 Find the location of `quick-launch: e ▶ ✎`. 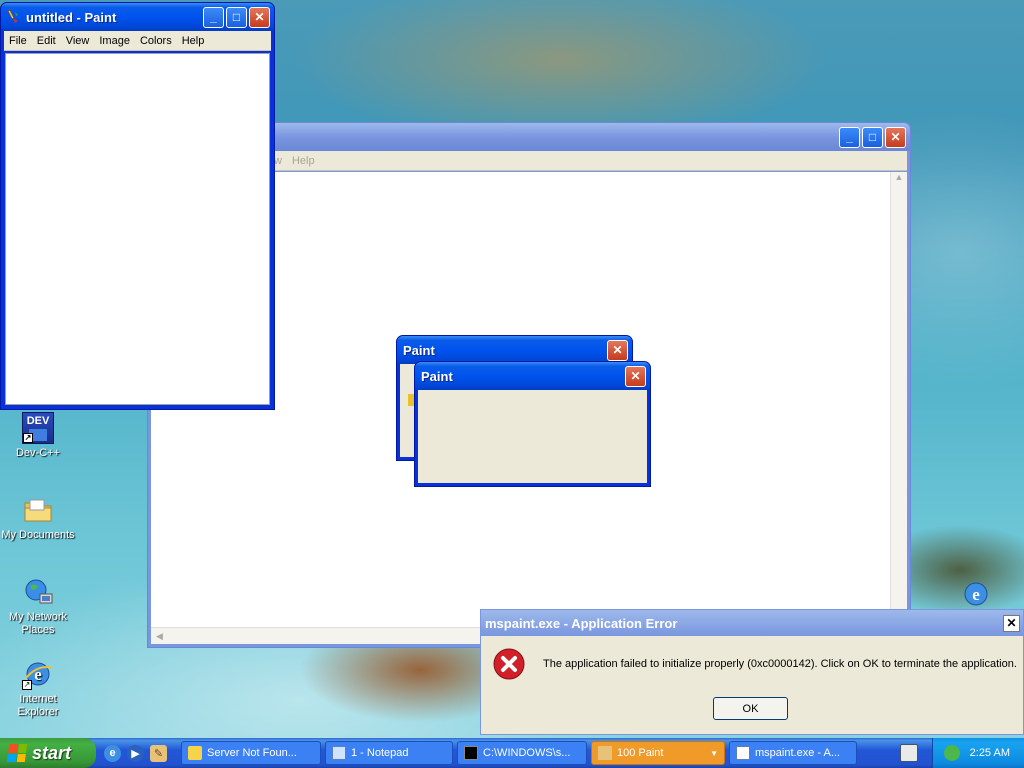

quick-launch: e ▶ ✎ is located at coordinates (135, 753).